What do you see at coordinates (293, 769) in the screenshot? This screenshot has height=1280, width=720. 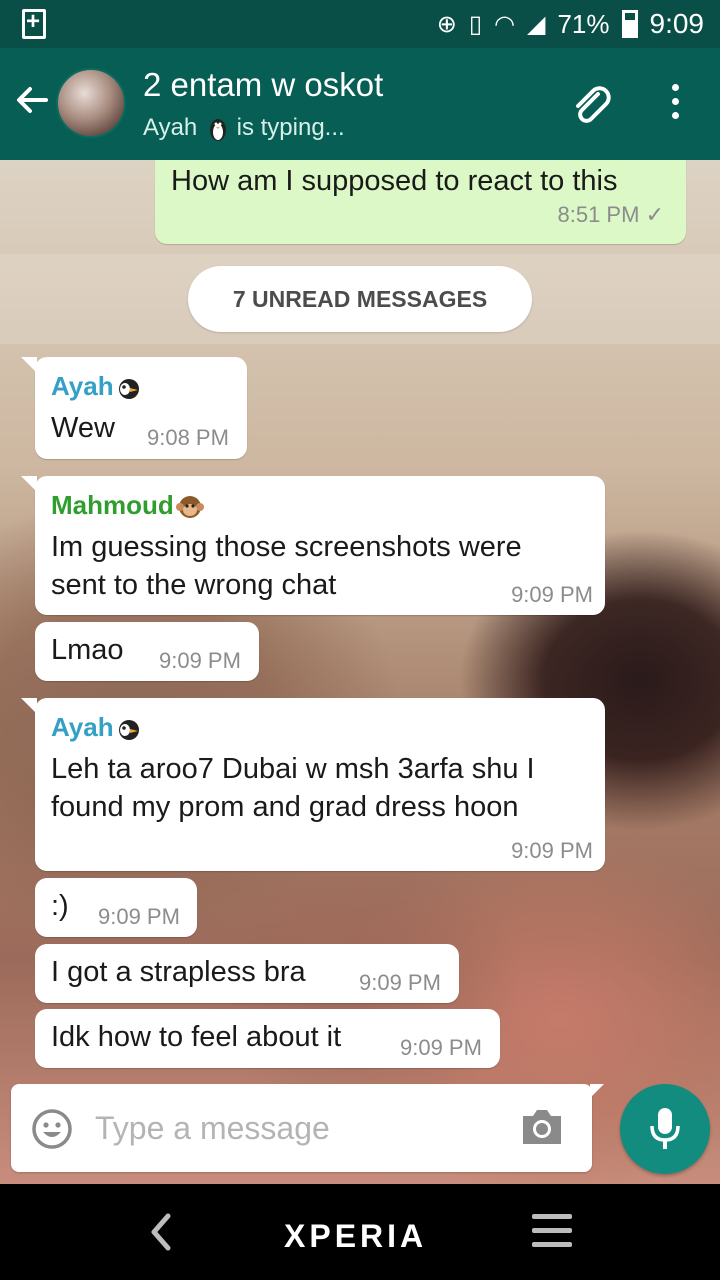 I see `message-text: Leh ta aroo7 Dubai w msh 3arfa shu I` at bounding box center [293, 769].